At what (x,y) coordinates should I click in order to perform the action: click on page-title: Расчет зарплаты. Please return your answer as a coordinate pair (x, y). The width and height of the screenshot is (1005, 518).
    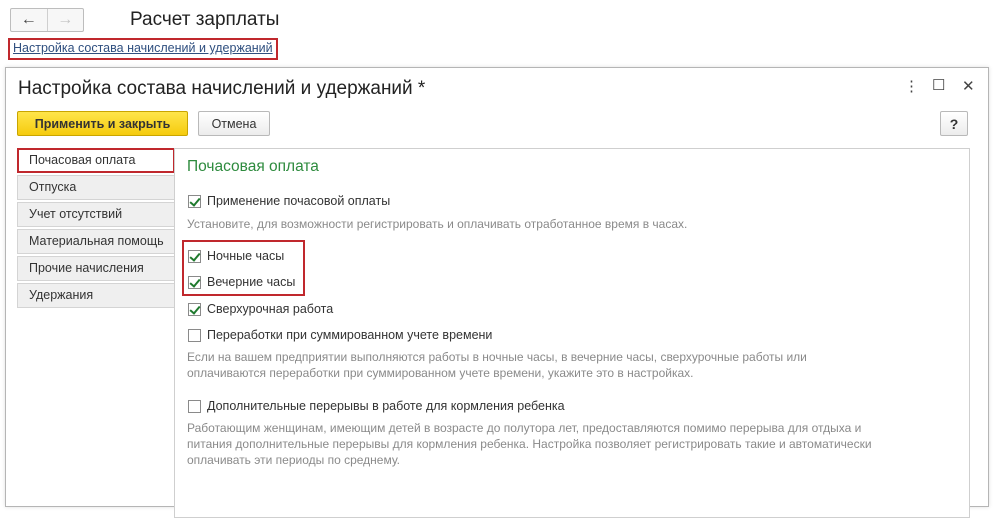
    Looking at the image, I should click on (205, 19).